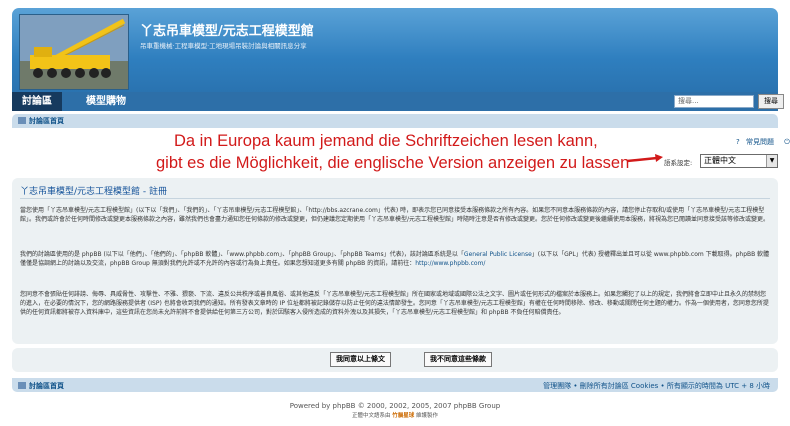 This screenshot has height=426, width=790. What do you see at coordinates (498, 254) in the screenshot?
I see `gpl-link: General Public License` at bounding box center [498, 254].